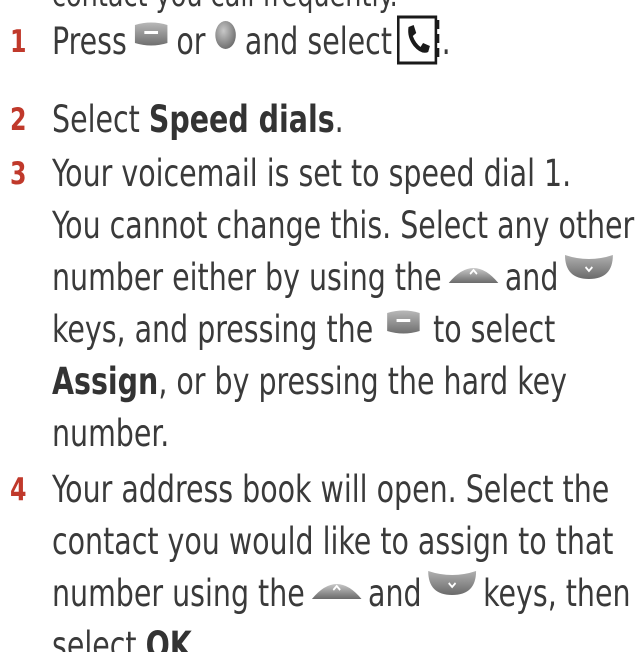  Describe the element at coordinates (191, 41) in the screenshot. I see `step-1-text-or: or` at that location.